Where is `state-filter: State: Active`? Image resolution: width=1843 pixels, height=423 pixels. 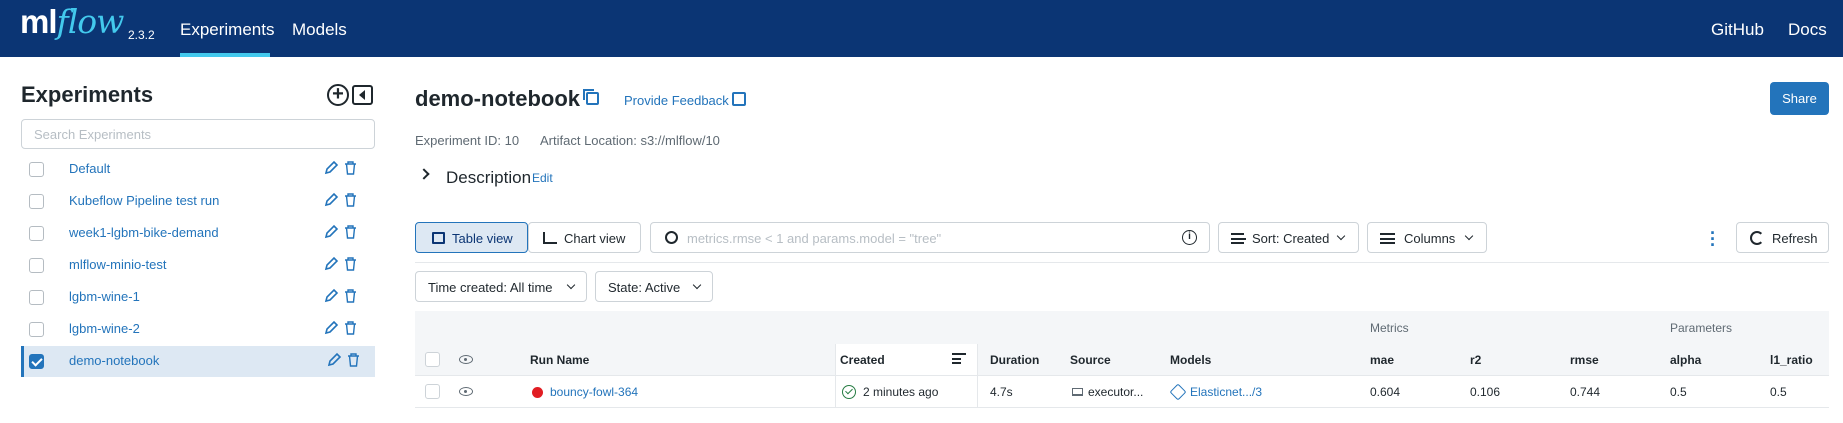
state-filter: State: Active is located at coordinates (654, 286).